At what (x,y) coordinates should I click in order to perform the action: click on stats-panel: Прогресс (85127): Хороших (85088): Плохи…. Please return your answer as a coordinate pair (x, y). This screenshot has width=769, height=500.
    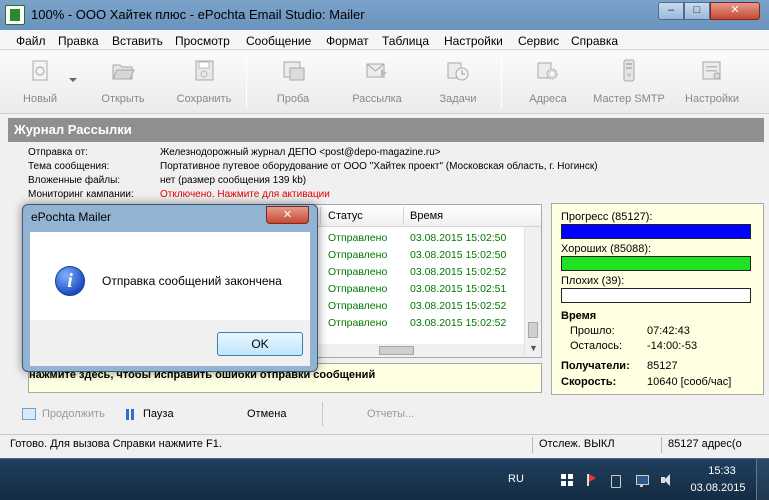
    Looking at the image, I should click on (657, 299).